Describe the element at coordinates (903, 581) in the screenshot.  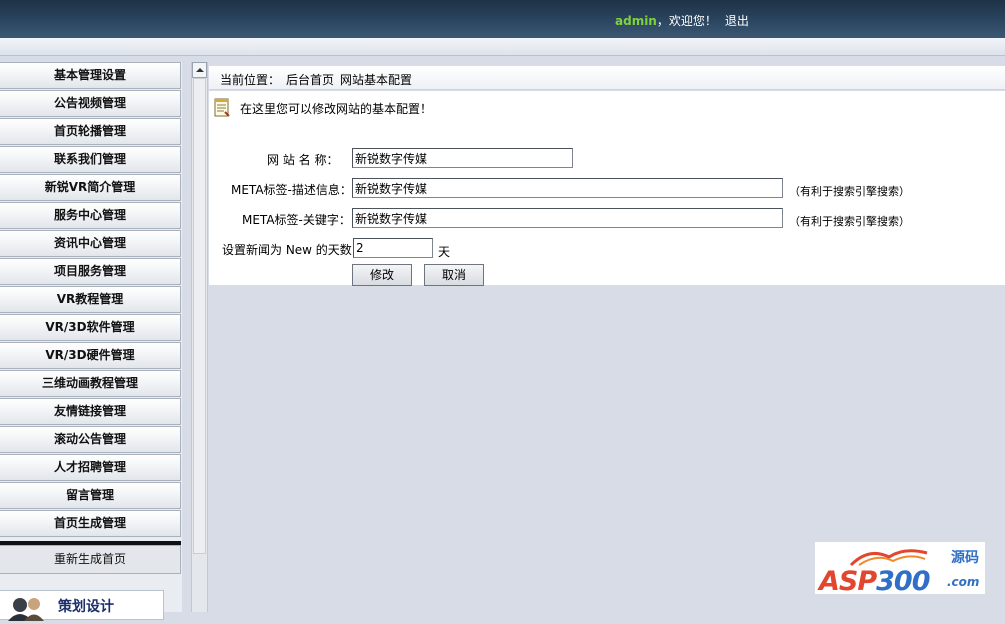
I see `brand-num: 300` at that location.